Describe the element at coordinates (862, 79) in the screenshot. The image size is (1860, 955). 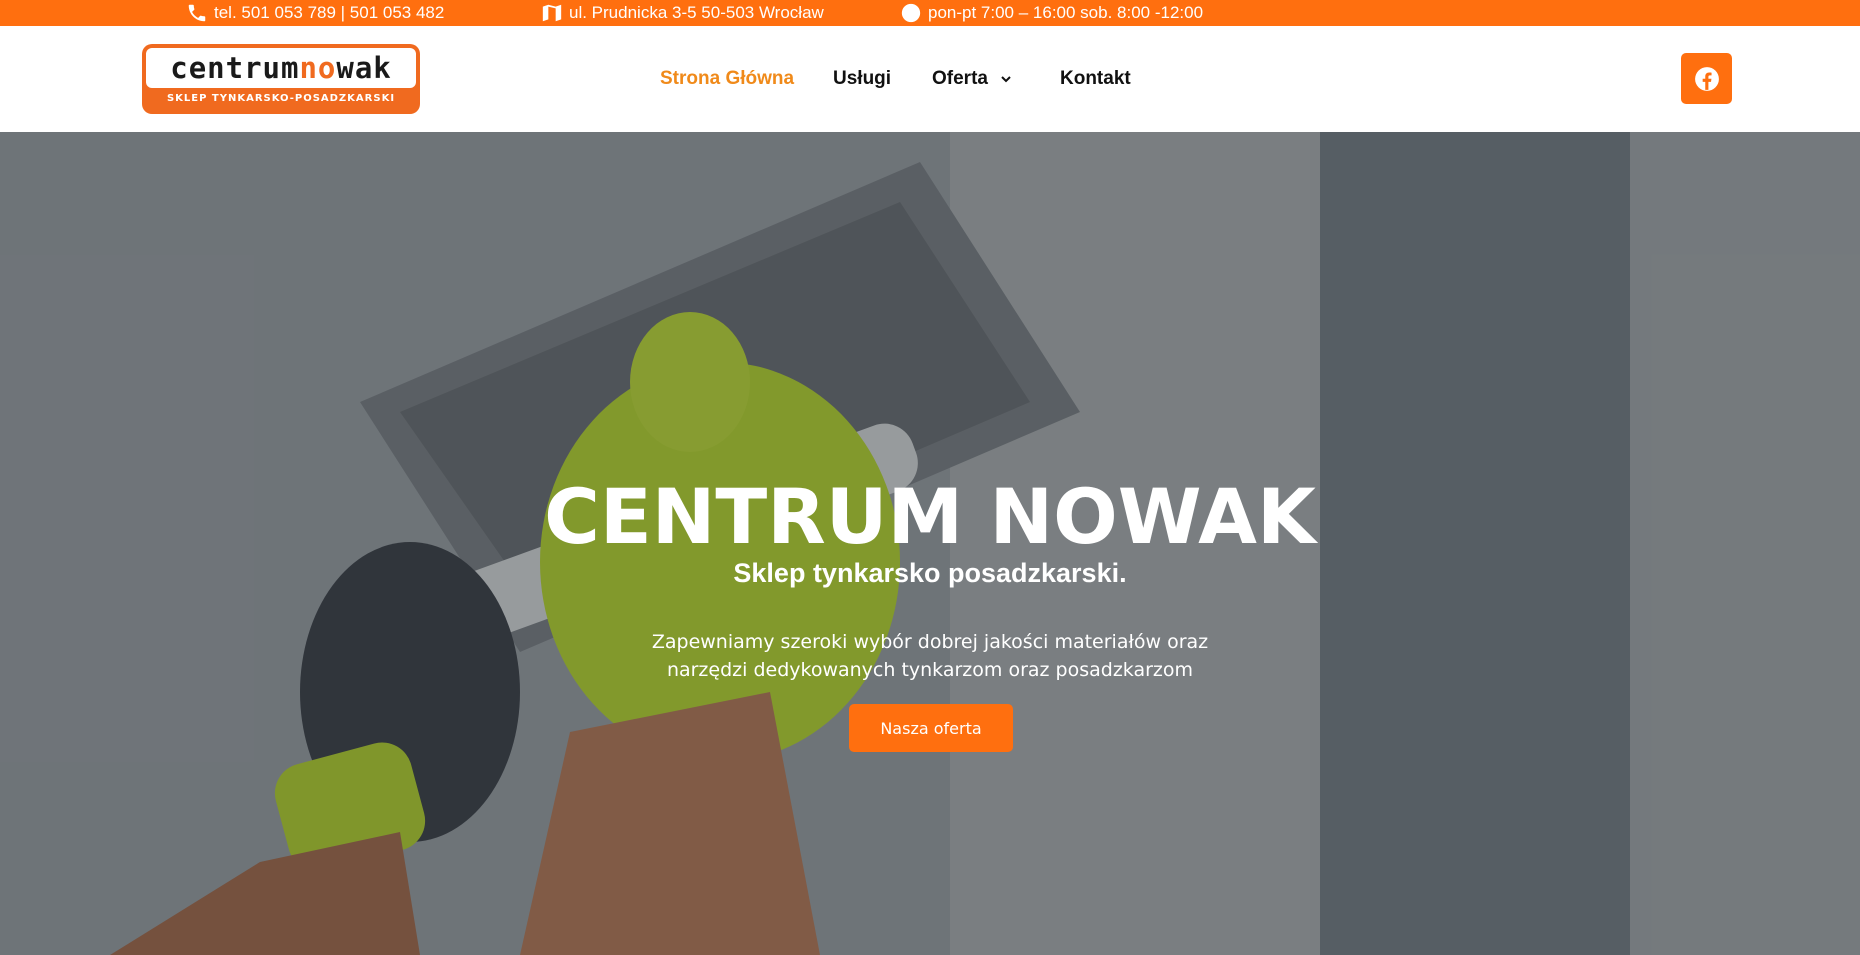
I see `nav-uslugi: Usługi` at that location.